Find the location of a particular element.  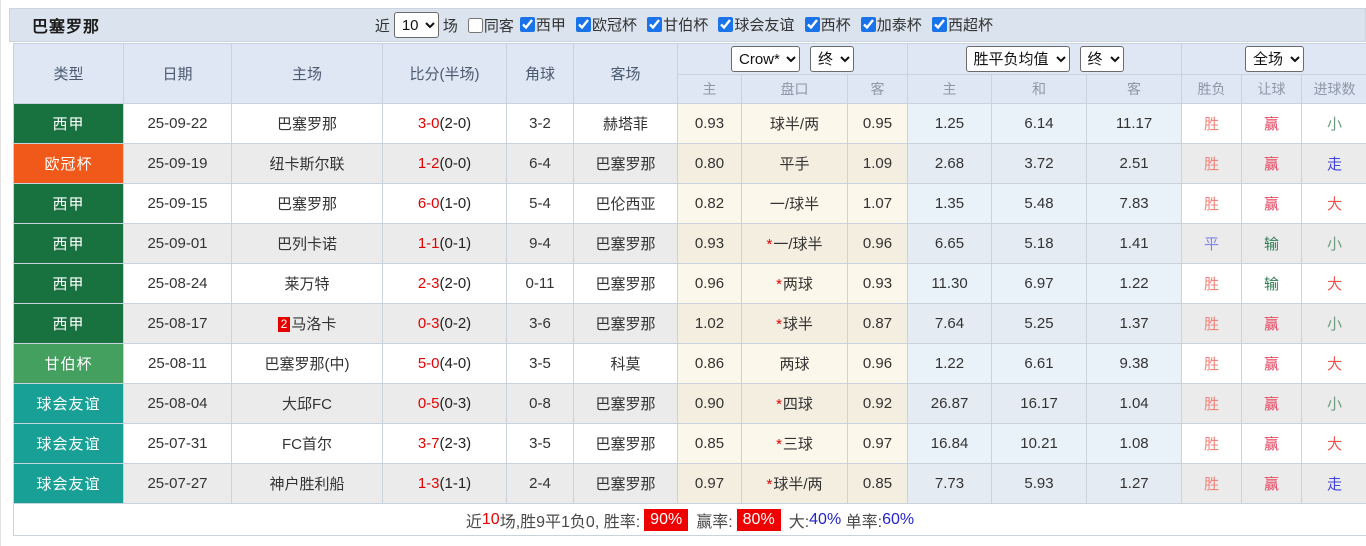

home-team-name: FC首尔 is located at coordinates (307, 444).